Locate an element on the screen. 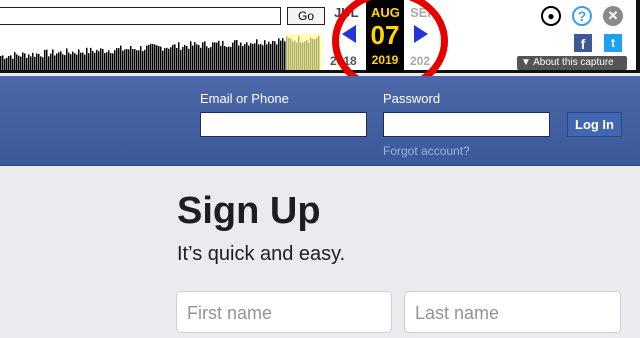  capture-sparkline is located at coordinates (164, 52).